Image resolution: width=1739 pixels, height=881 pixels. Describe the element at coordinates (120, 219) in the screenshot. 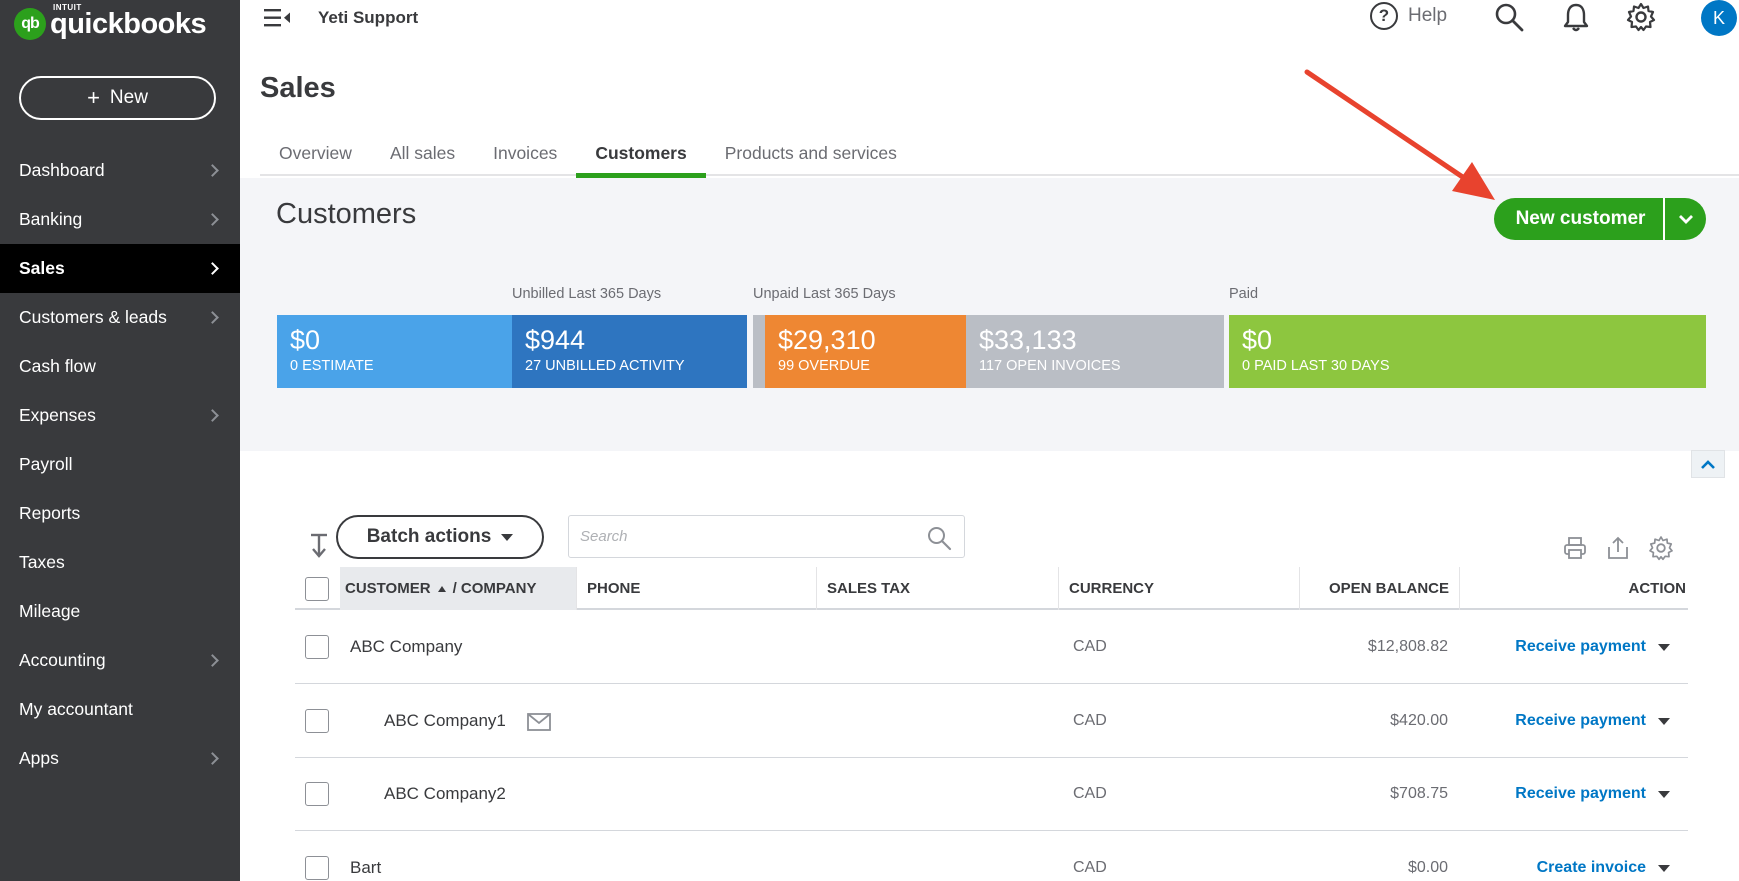

I see `sidebar-item-banking: Banking` at that location.